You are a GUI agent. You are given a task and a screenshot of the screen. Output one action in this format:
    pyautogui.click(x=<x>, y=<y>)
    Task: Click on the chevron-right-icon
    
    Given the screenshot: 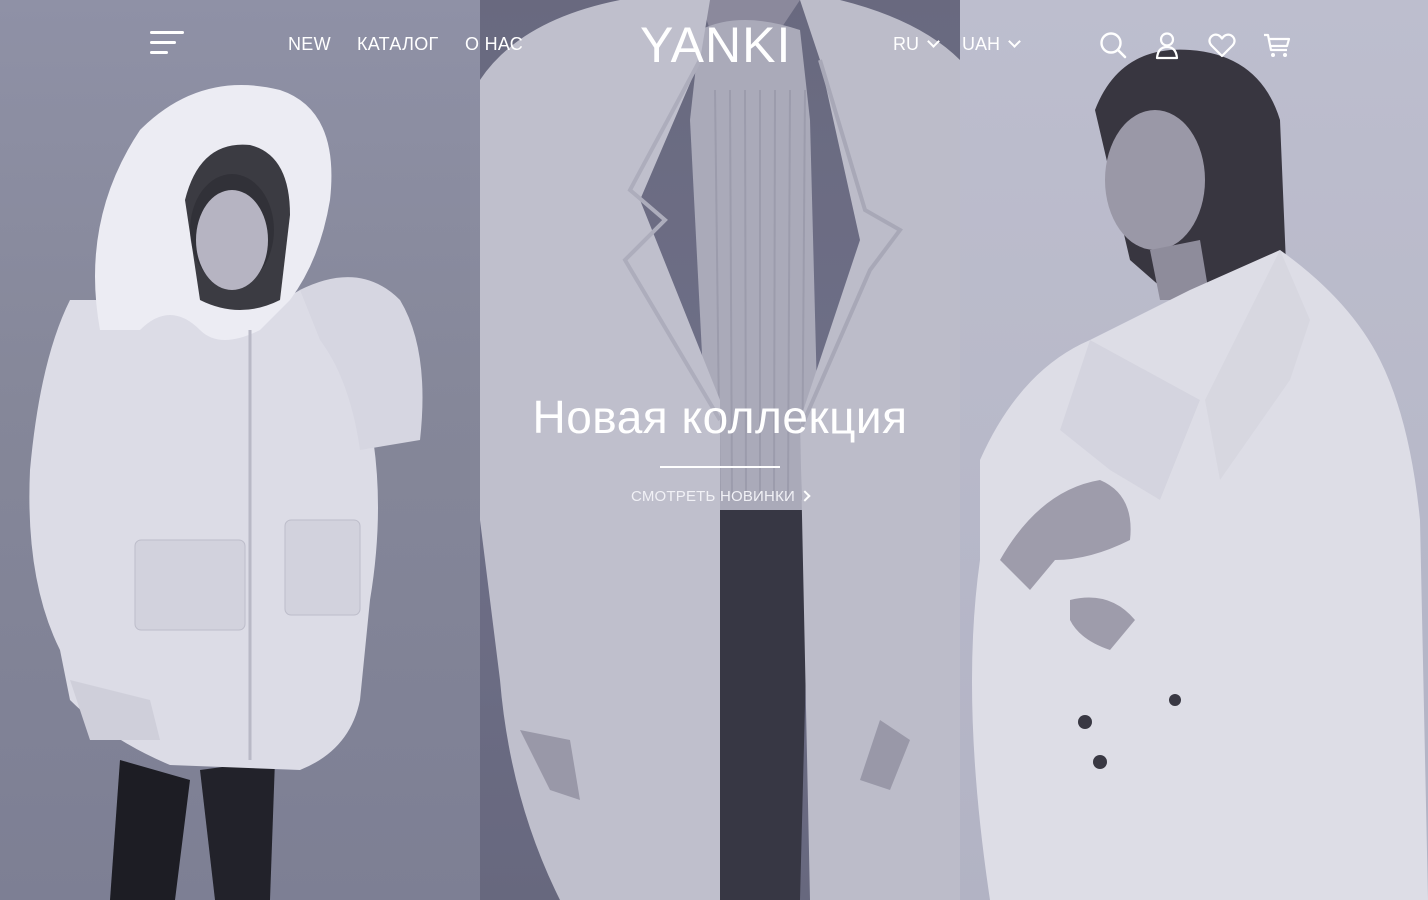 What is the action you would take?
    pyautogui.click(x=805, y=496)
    